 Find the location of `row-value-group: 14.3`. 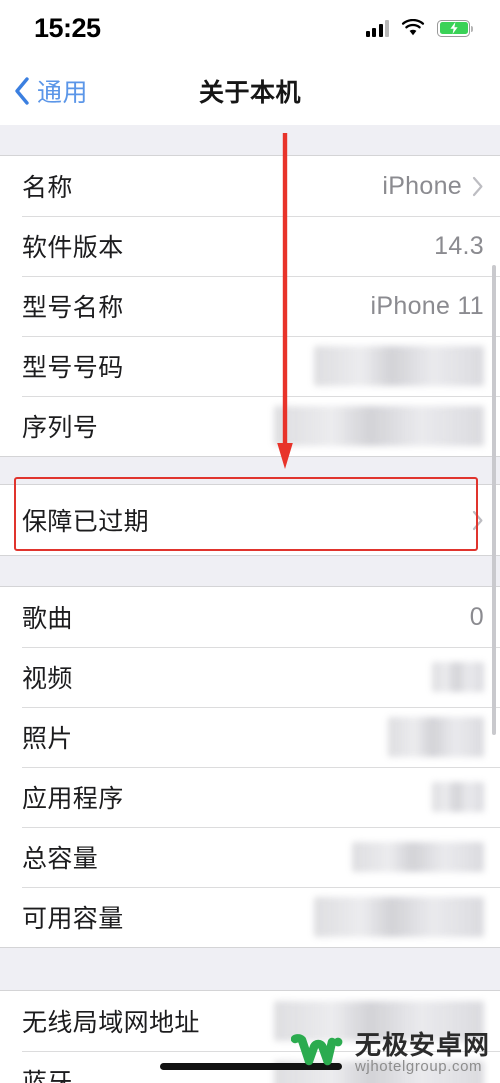

row-value-group: 14.3 is located at coordinates (459, 246).